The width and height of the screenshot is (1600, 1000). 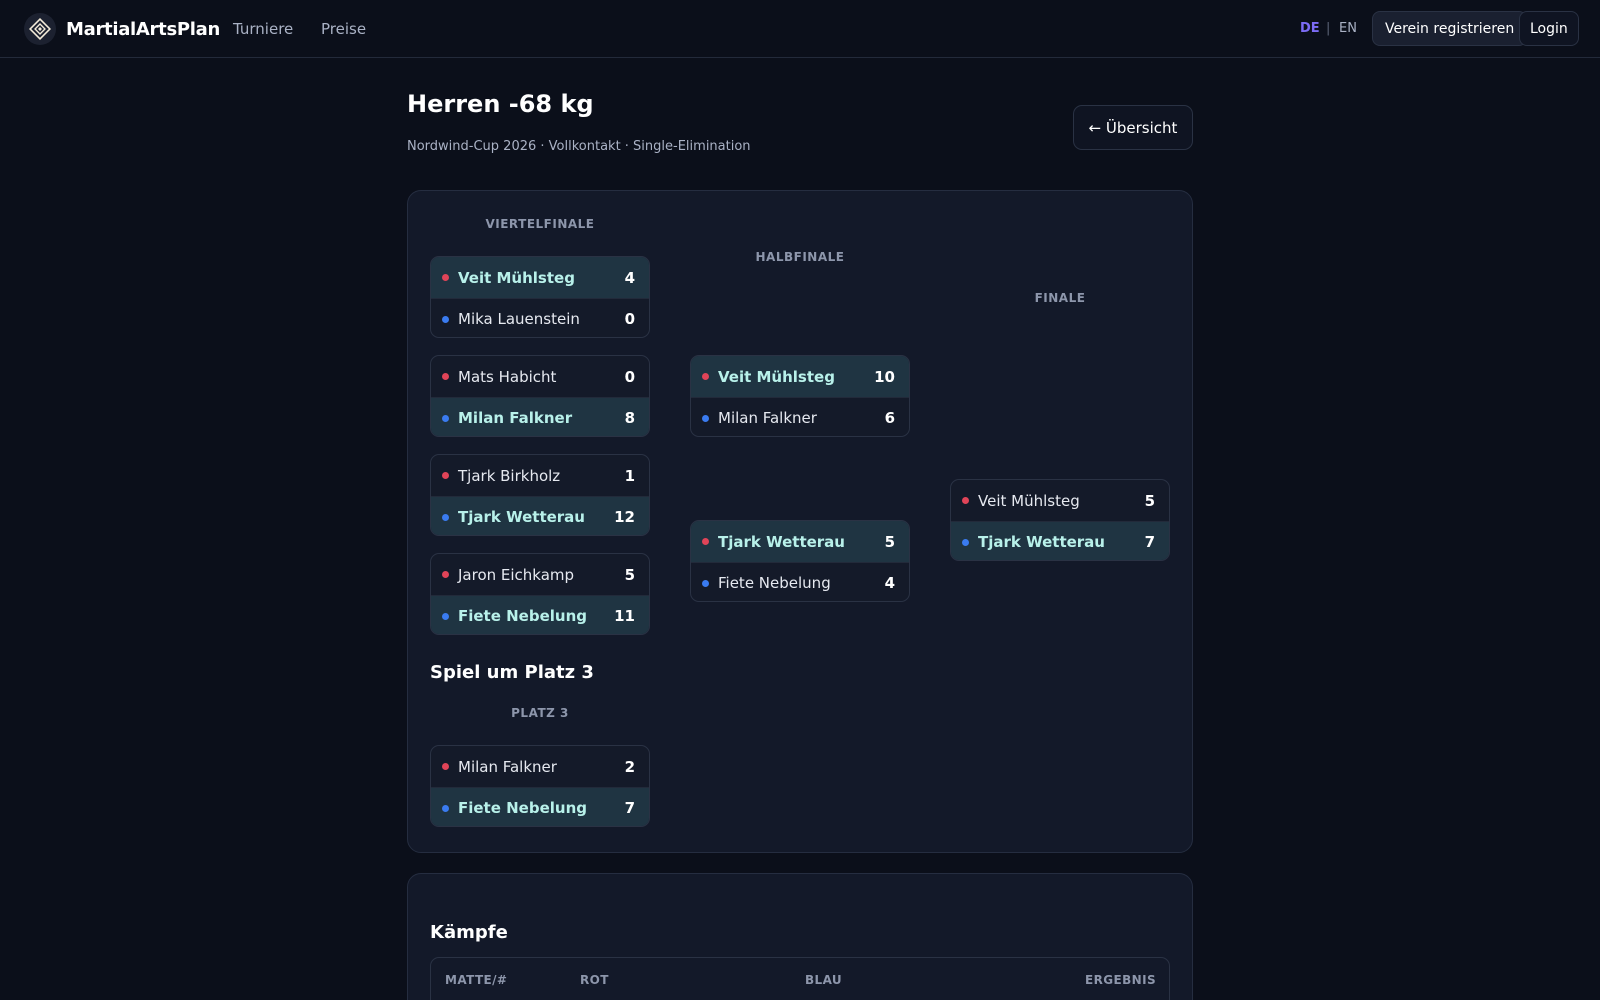 I want to click on fighter-red: Veit Mühlsteg 4, so click(x=540, y=277).